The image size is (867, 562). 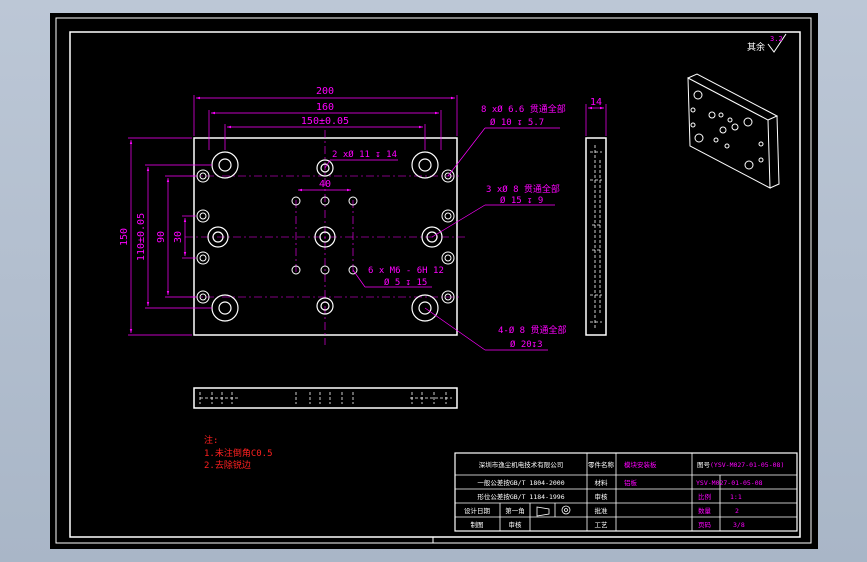 I want to click on tb-form-tolerance: 形位公差按GB/T 1184-1996, so click(x=520, y=496).